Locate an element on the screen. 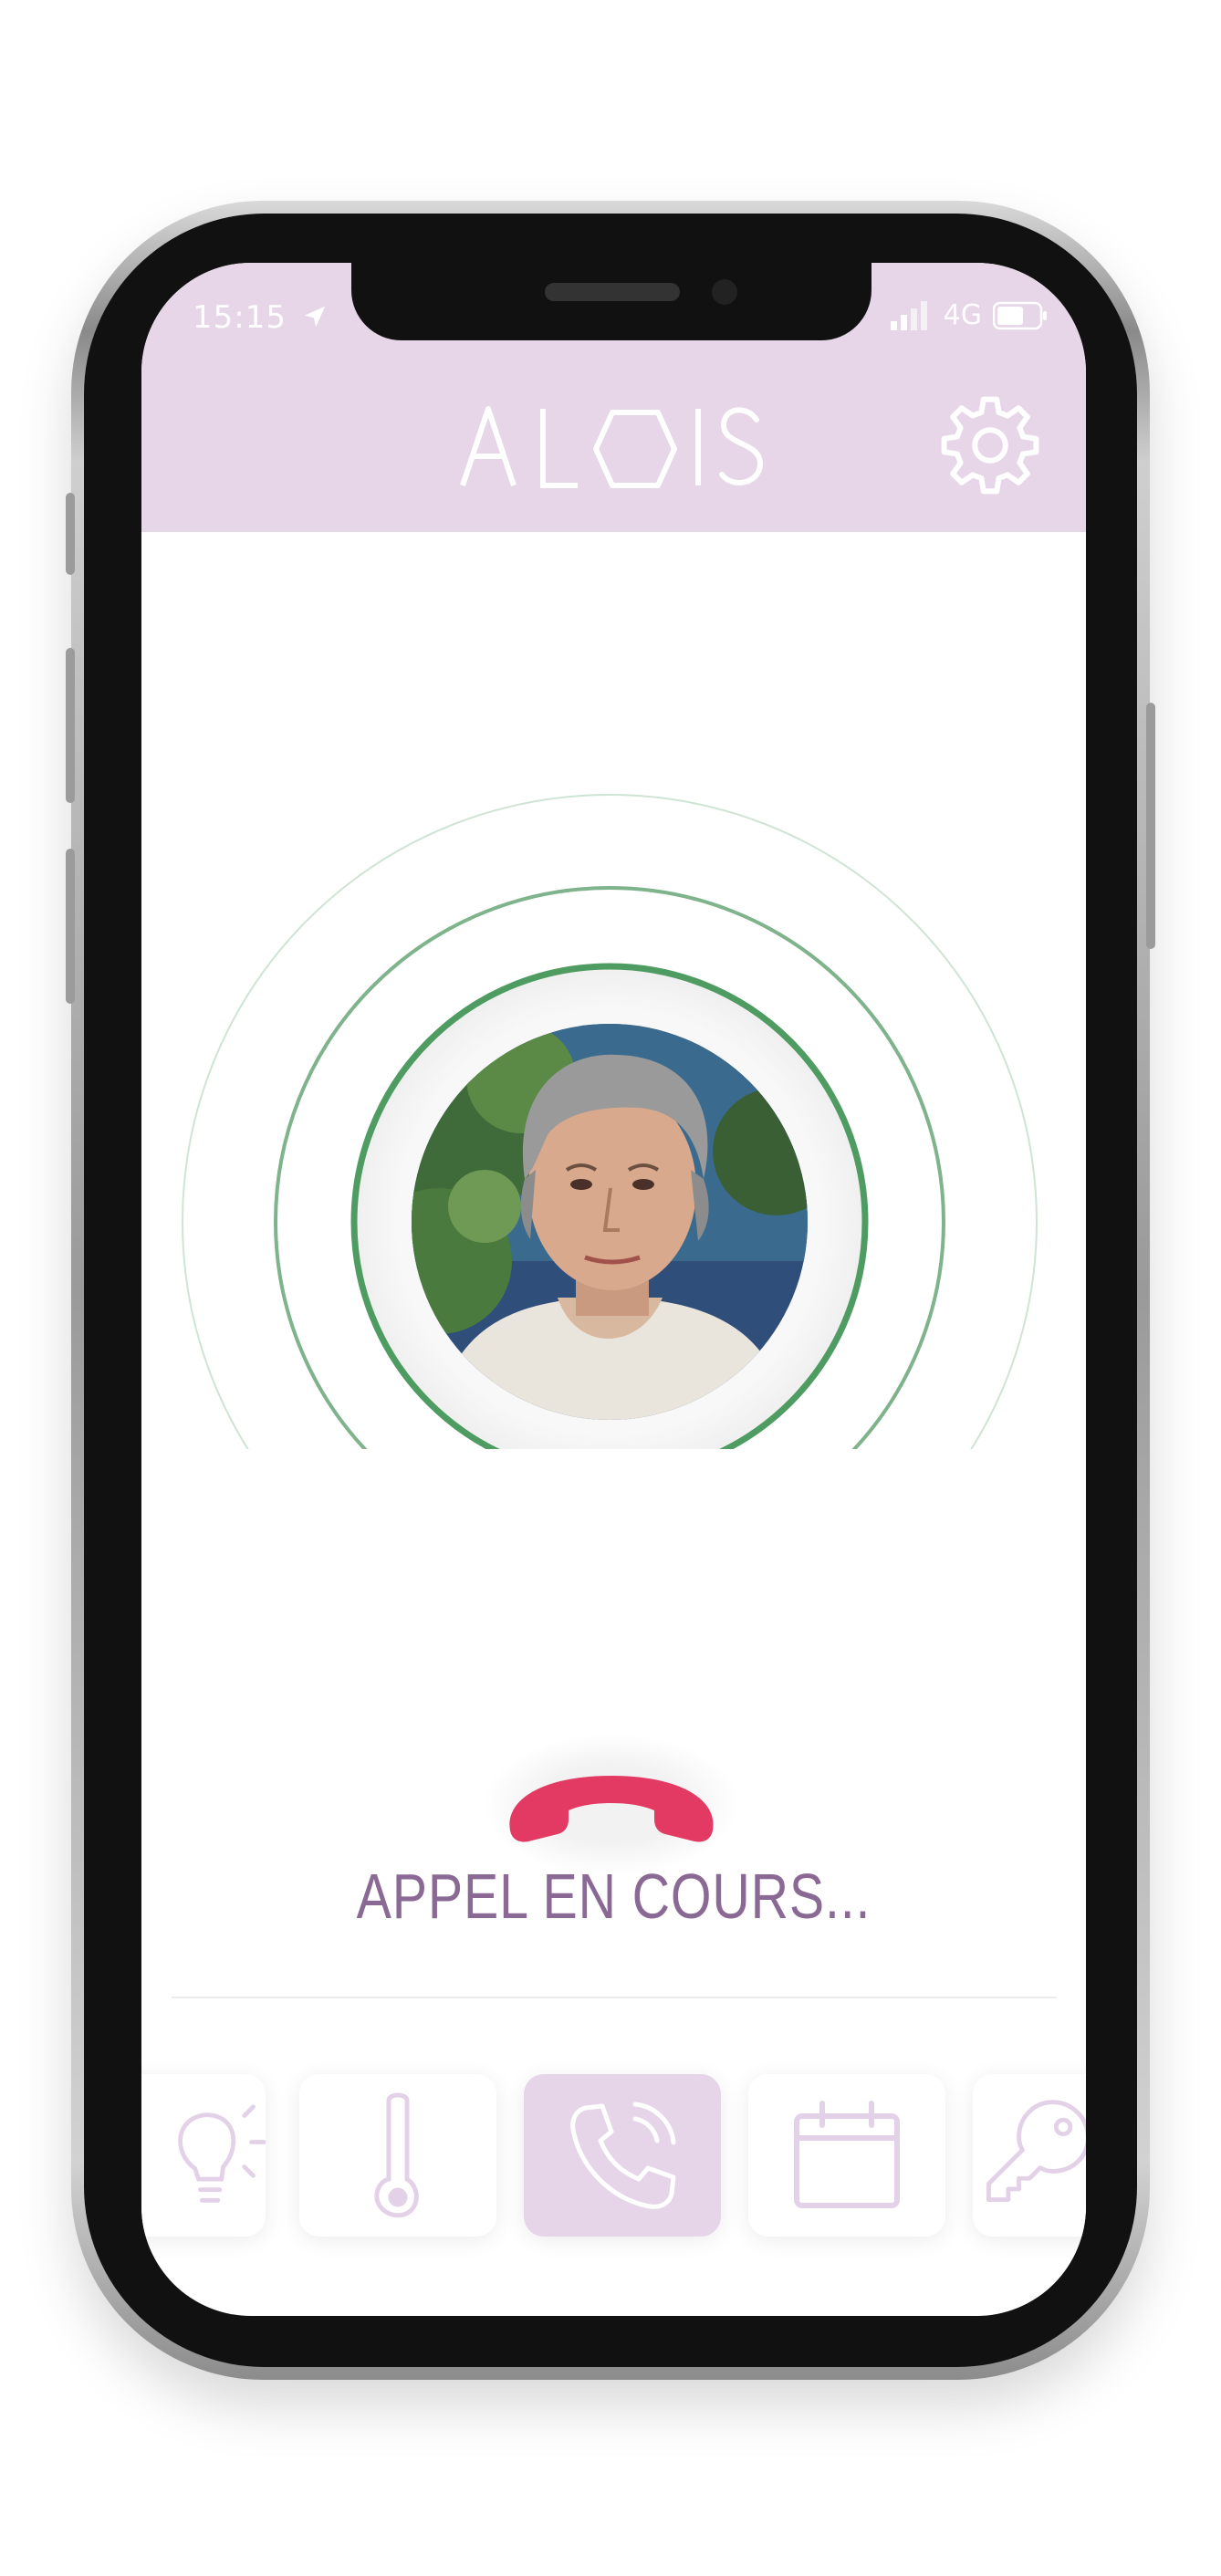 The image size is (1221, 2576). thermometer-icon is located at coordinates (397, 2155).